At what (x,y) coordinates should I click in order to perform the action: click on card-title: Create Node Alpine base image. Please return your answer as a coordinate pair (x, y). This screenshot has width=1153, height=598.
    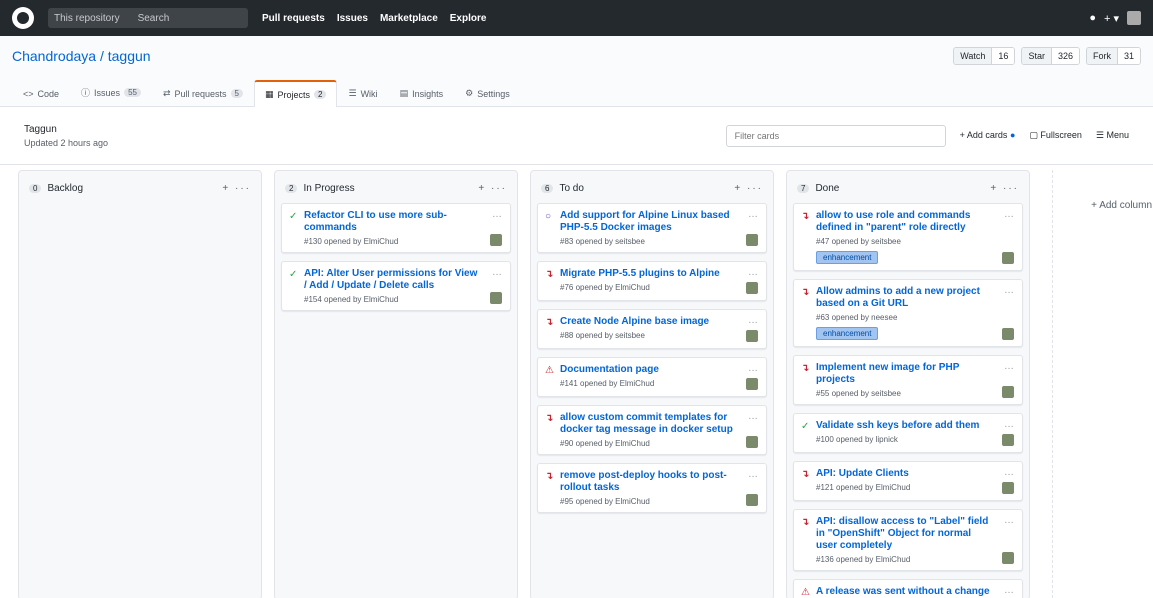
    Looking at the image, I should click on (659, 322).